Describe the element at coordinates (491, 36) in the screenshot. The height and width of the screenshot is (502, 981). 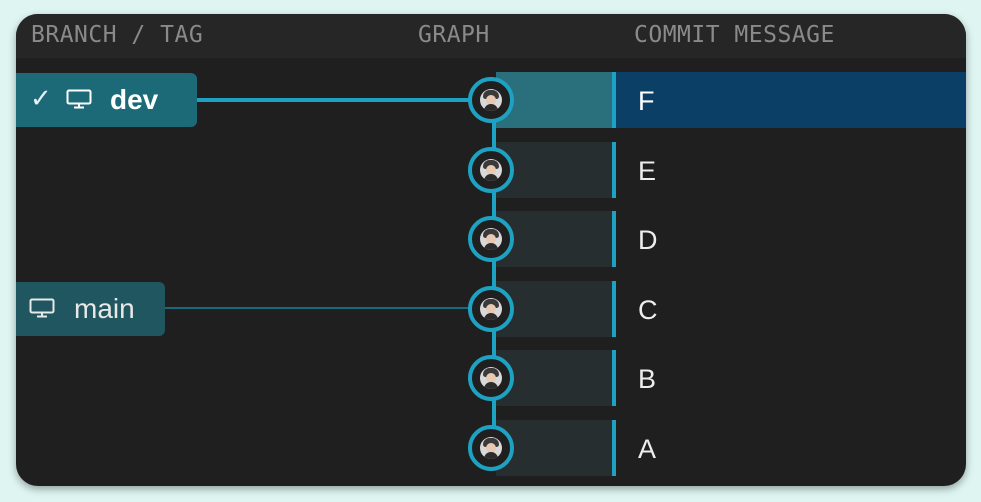
I see `column-header-bar: BRANCH / TAG GRAPH COMMIT MESSAGE` at that location.